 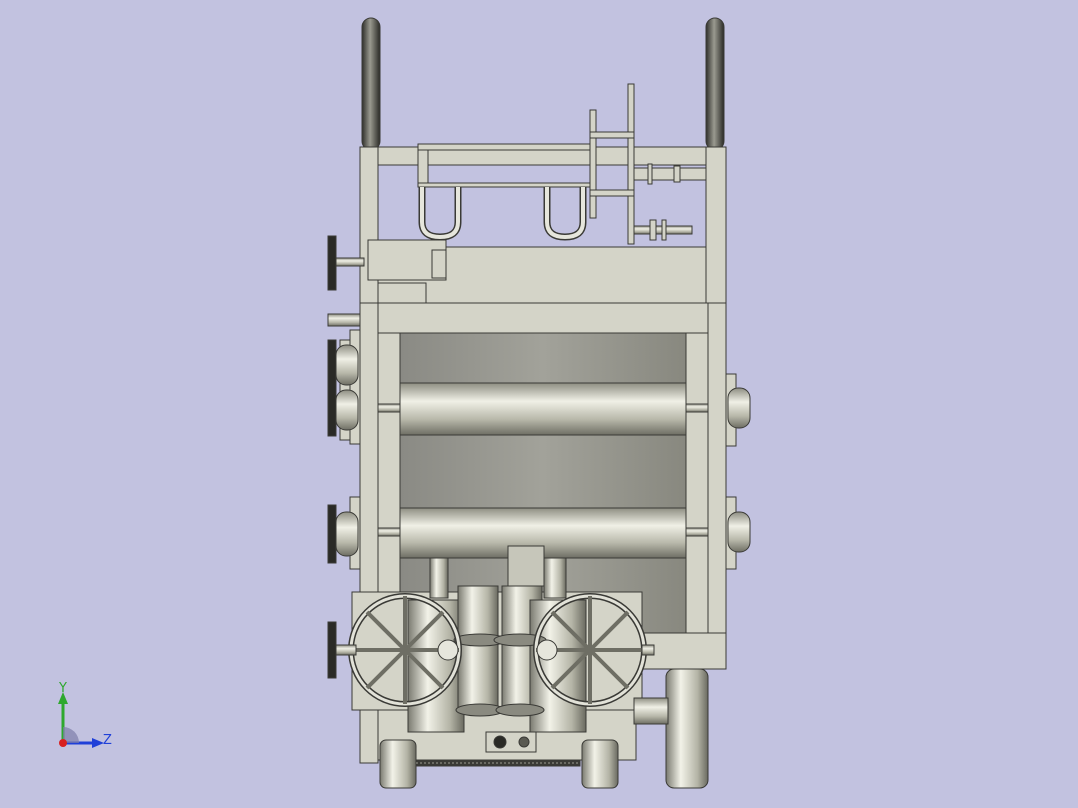 I want to click on right-bearing-upper, so click(x=738, y=410).